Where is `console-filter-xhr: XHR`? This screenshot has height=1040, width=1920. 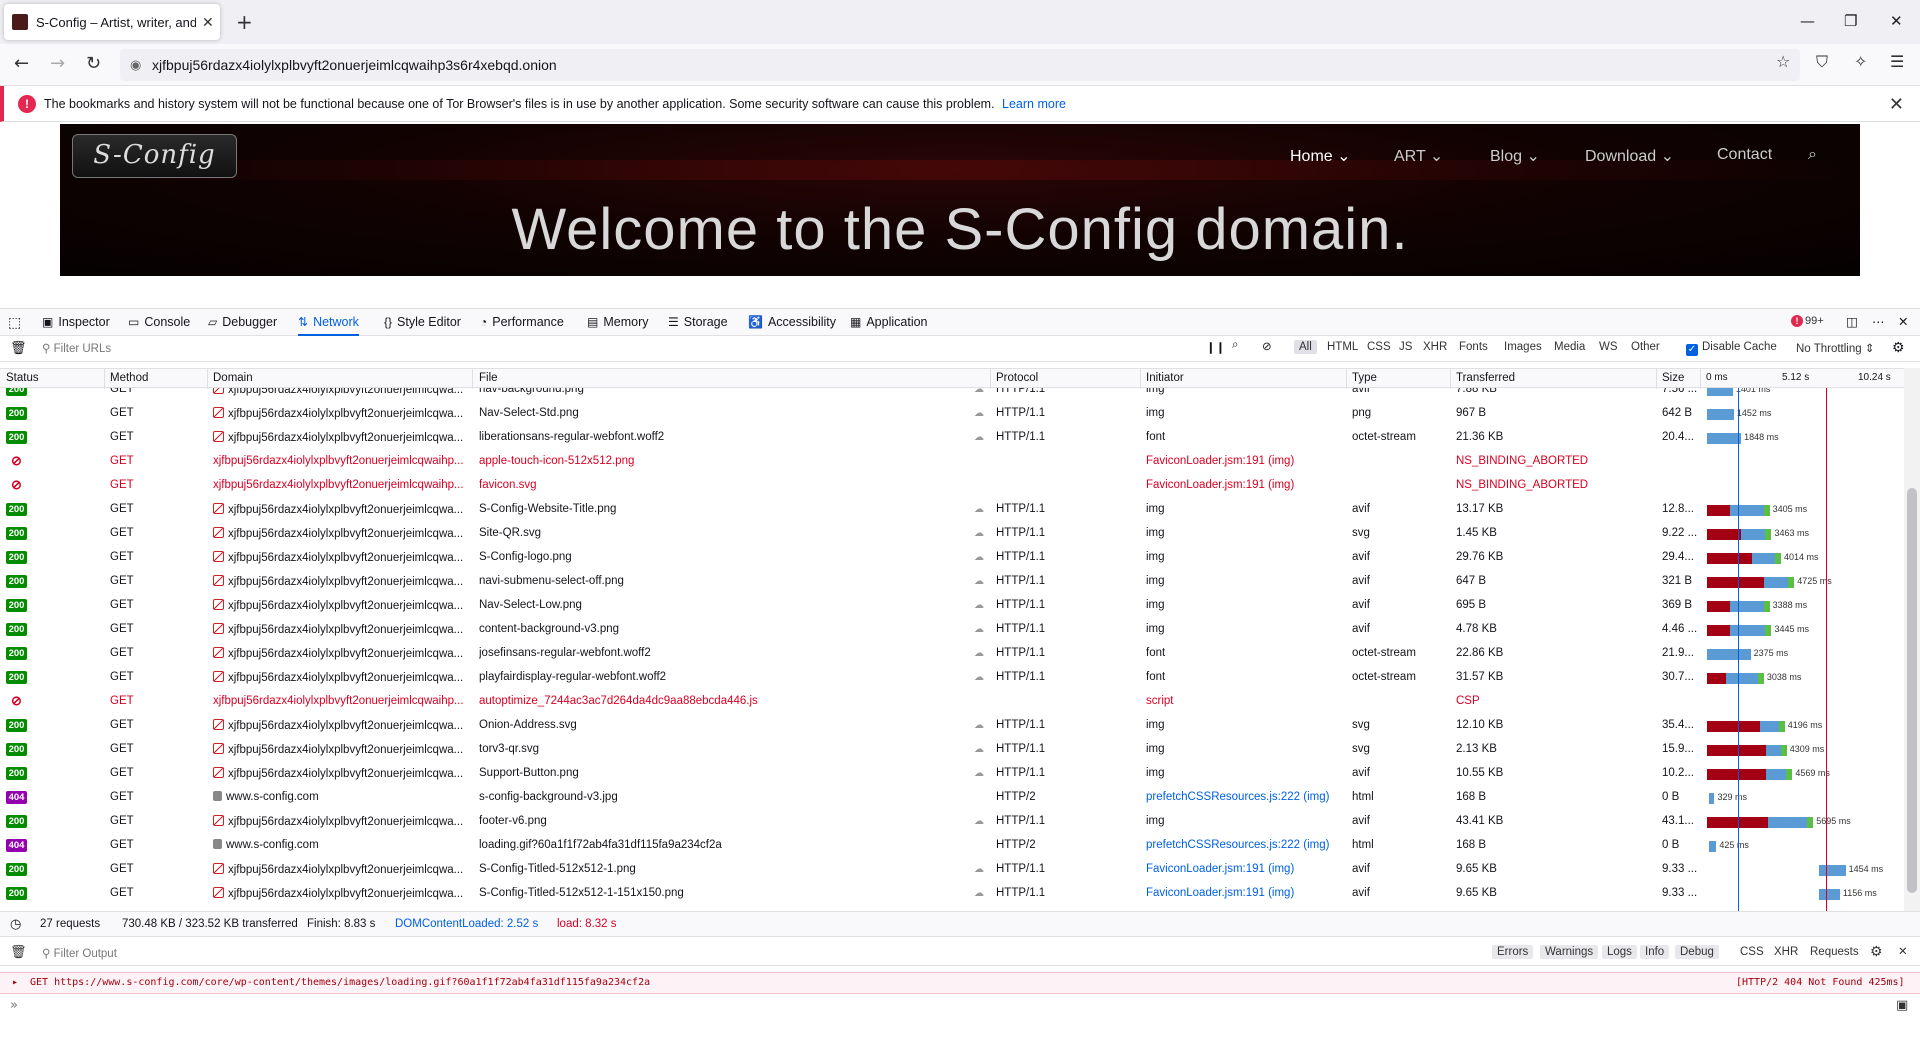
console-filter-xhr: XHR is located at coordinates (1786, 952).